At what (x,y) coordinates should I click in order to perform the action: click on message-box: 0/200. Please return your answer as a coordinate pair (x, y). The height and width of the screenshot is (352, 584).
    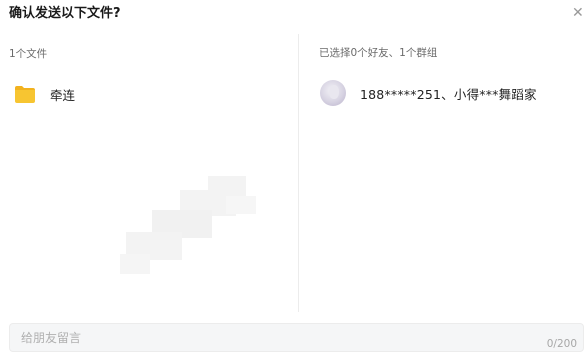
    Looking at the image, I should click on (296, 337).